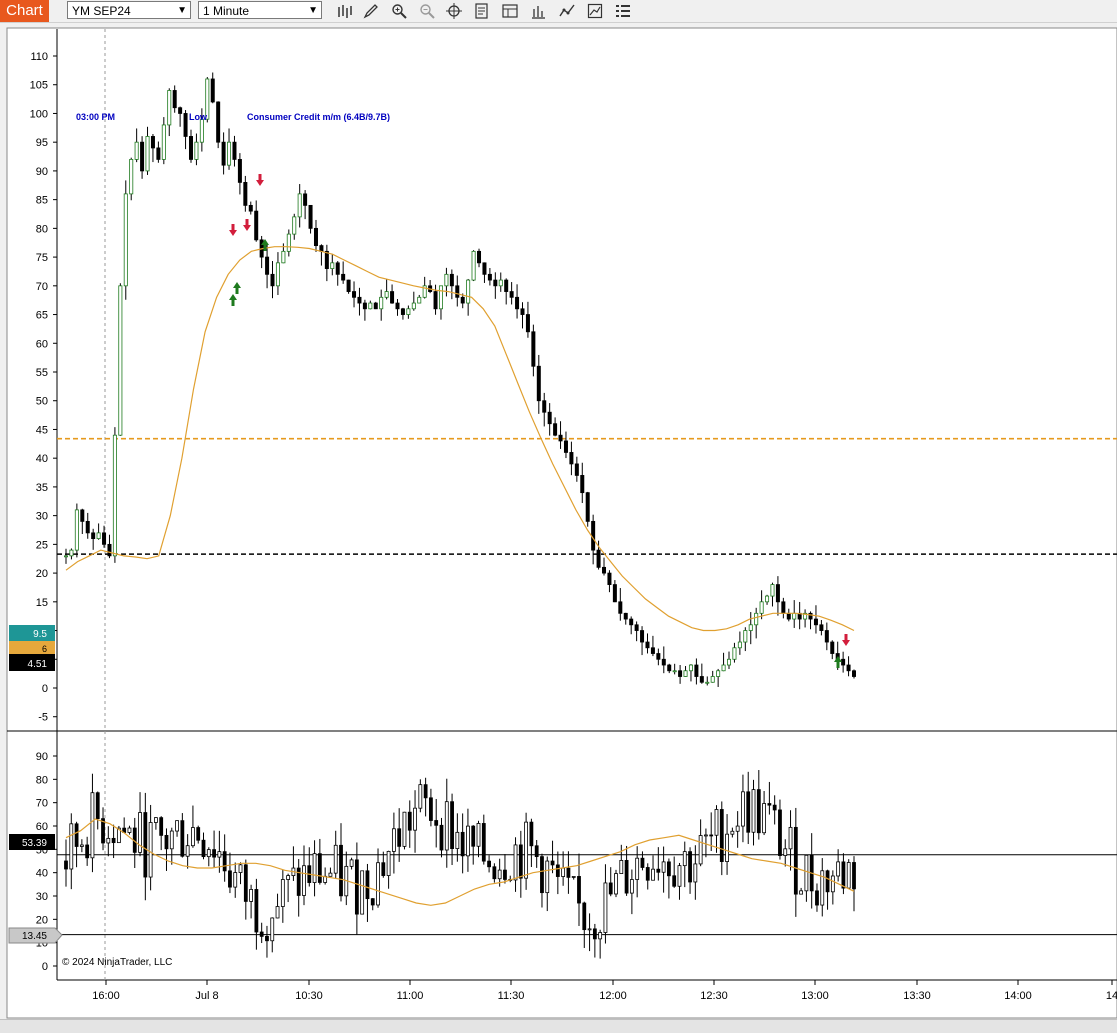  Describe the element at coordinates (318, 117) in the screenshot. I see `news-event-annotation: Consumer Credit m/m (6.4B/9.7B)` at that location.